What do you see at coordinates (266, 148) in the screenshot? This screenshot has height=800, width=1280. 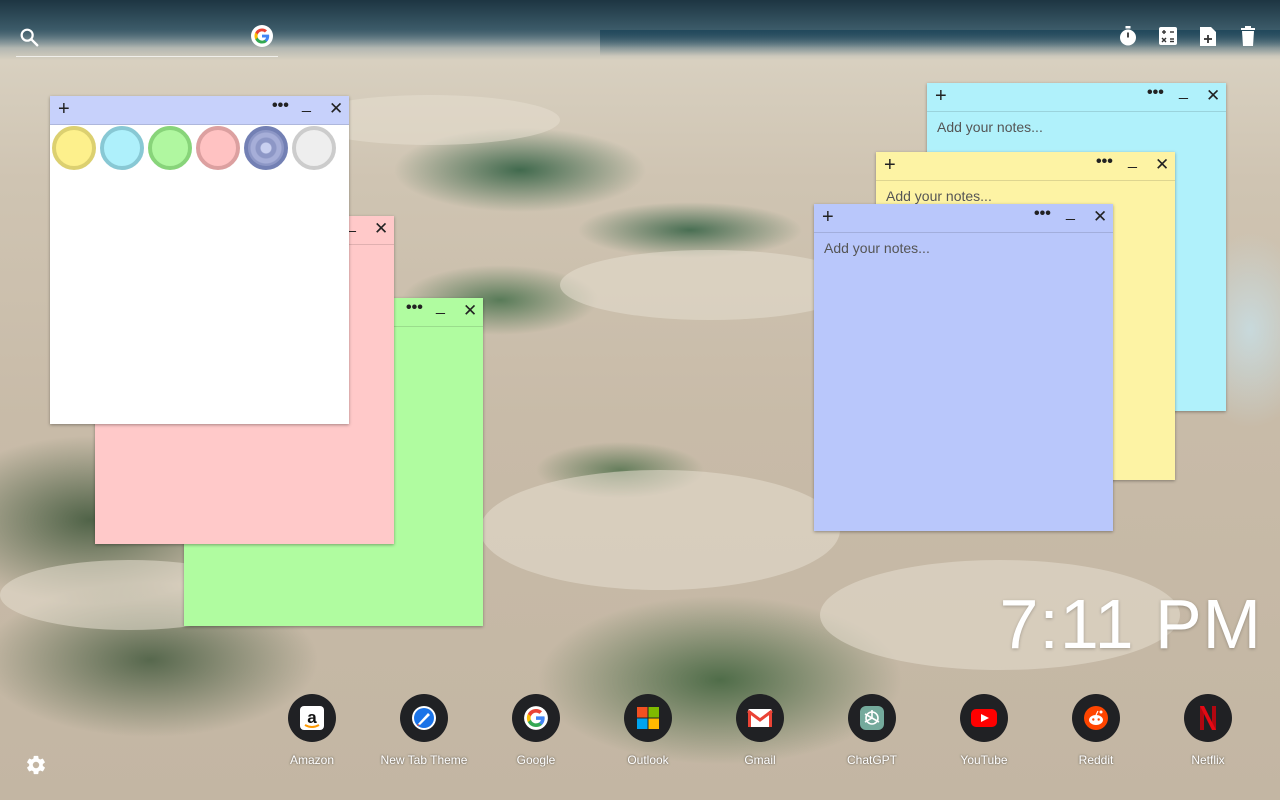 I see `color-swatch-blue` at bounding box center [266, 148].